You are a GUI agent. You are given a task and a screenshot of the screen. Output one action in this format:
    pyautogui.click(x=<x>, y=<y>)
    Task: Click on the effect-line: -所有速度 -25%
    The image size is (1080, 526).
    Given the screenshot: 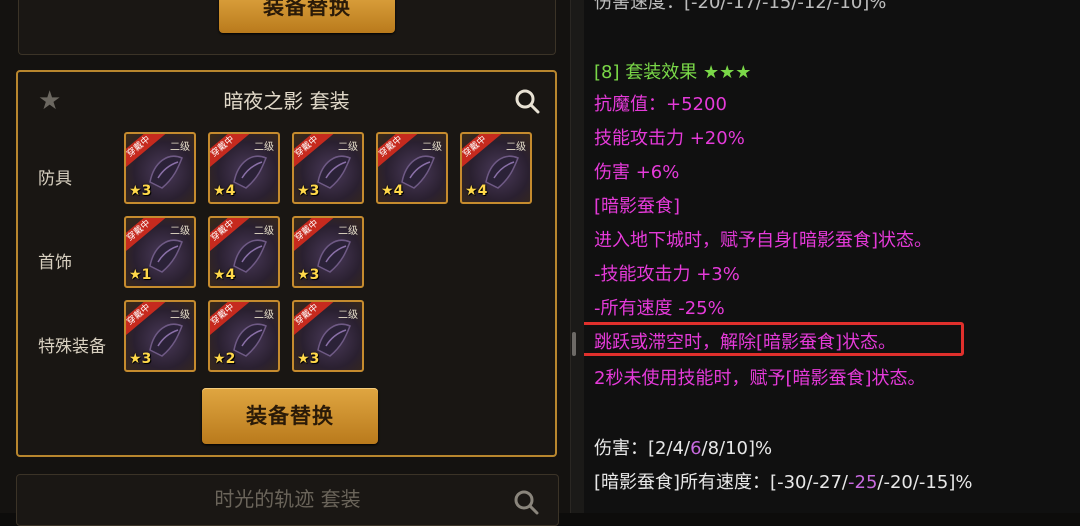 What is the action you would take?
    pyautogui.click(x=659, y=308)
    